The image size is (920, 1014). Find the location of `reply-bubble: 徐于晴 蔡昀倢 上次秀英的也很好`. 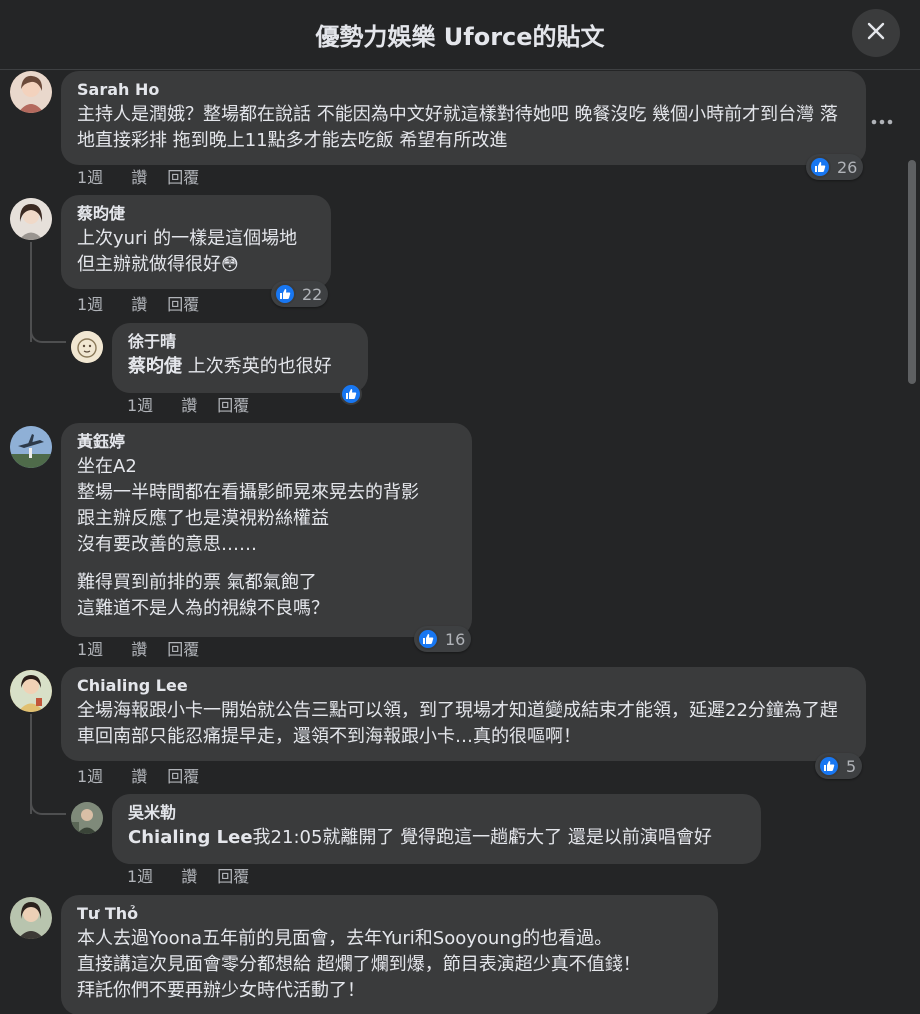

reply-bubble: 徐于晴 蔡昀倢 上次秀英的也很好 is located at coordinates (240, 358).